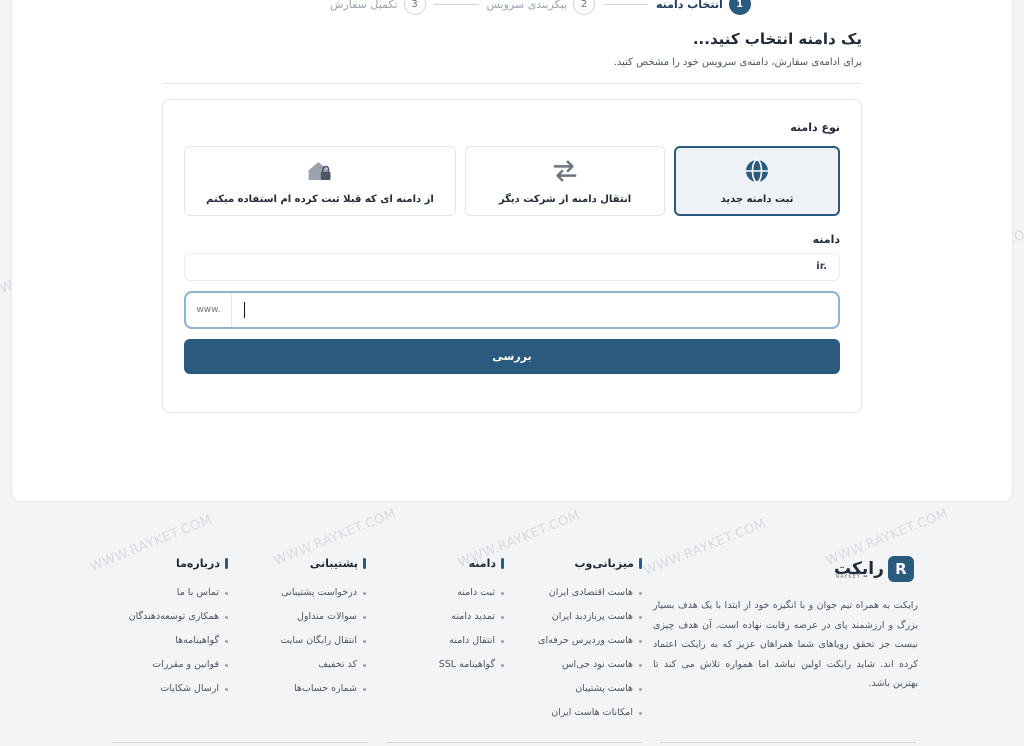 Image resolution: width=1024 pixels, height=746 pixels. I want to click on tld-value: ir., so click(821, 266).